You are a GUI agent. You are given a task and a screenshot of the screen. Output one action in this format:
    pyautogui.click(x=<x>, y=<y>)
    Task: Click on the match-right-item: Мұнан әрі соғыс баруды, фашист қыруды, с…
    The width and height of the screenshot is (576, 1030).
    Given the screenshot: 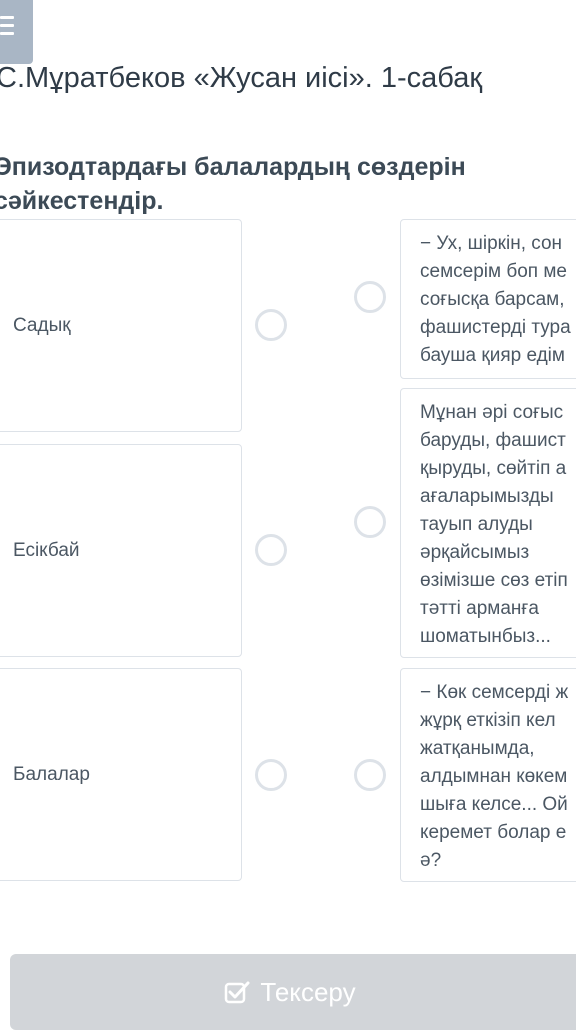 What is the action you would take?
    pyautogui.click(x=488, y=523)
    